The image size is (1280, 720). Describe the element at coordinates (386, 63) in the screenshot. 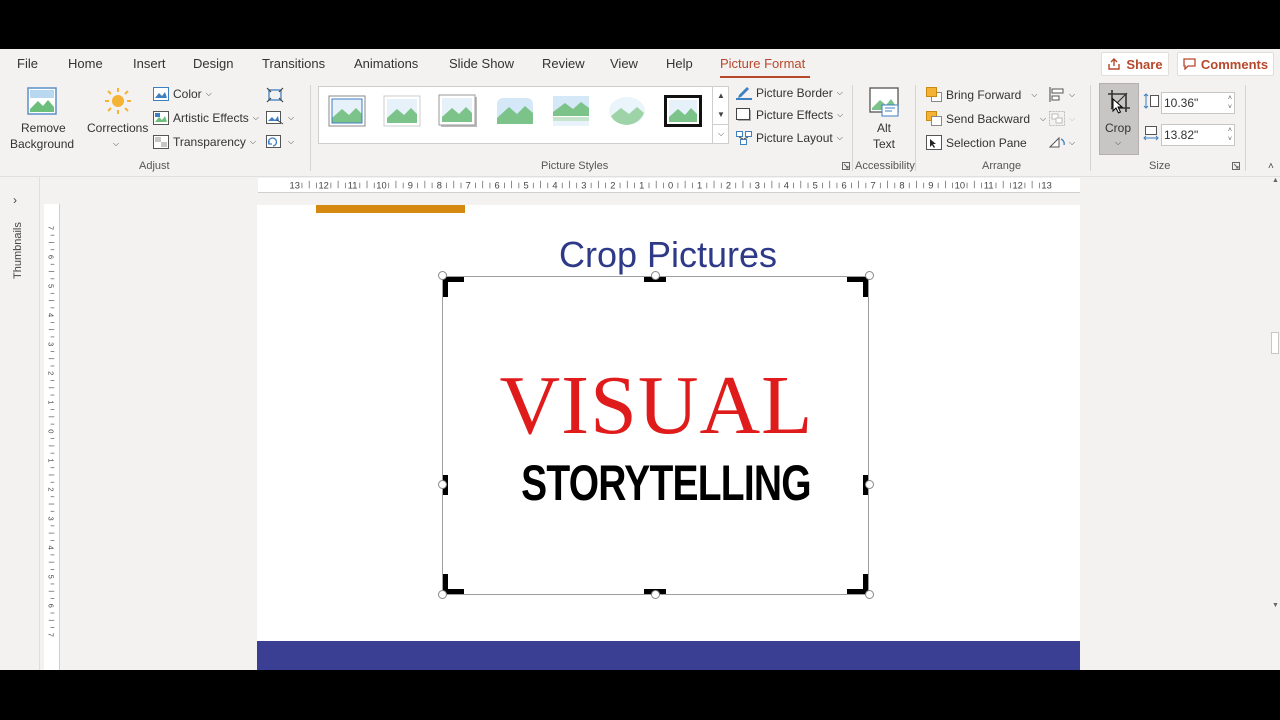

I see `tab-animations: Animations` at that location.